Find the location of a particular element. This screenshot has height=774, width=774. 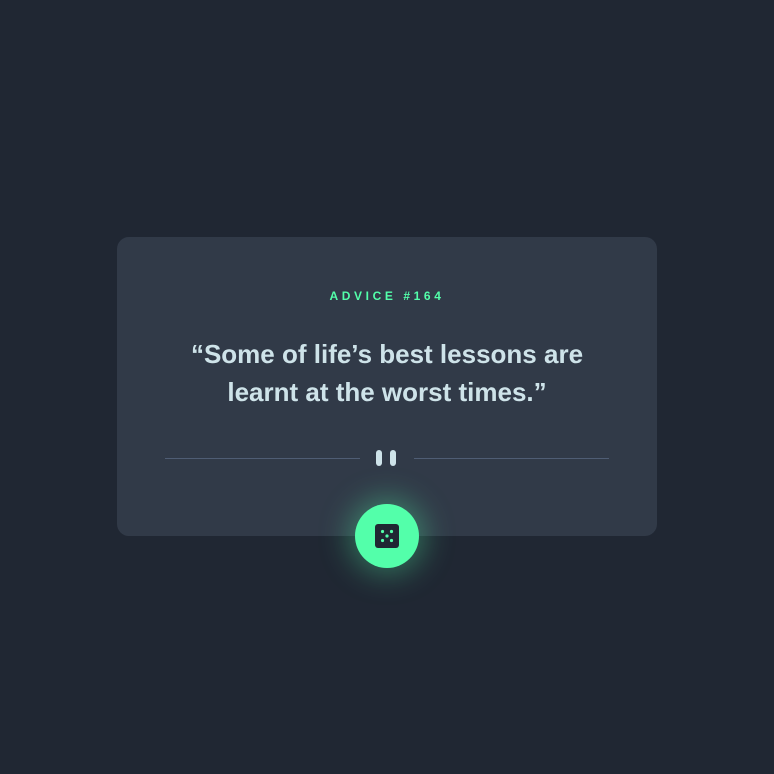

divider-line-left is located at coordinates (262, 458).